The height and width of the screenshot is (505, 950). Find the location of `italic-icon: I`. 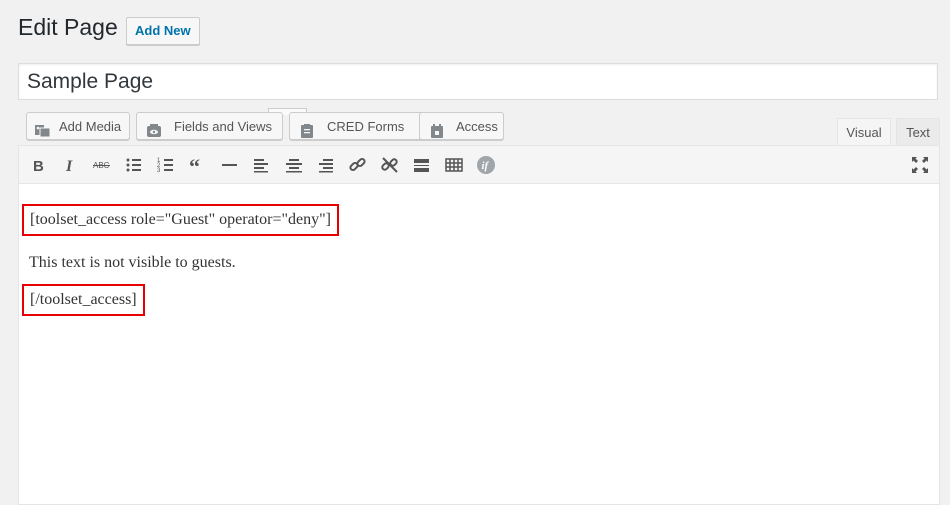

italic-icon: I is located at coordinates (70, 165).